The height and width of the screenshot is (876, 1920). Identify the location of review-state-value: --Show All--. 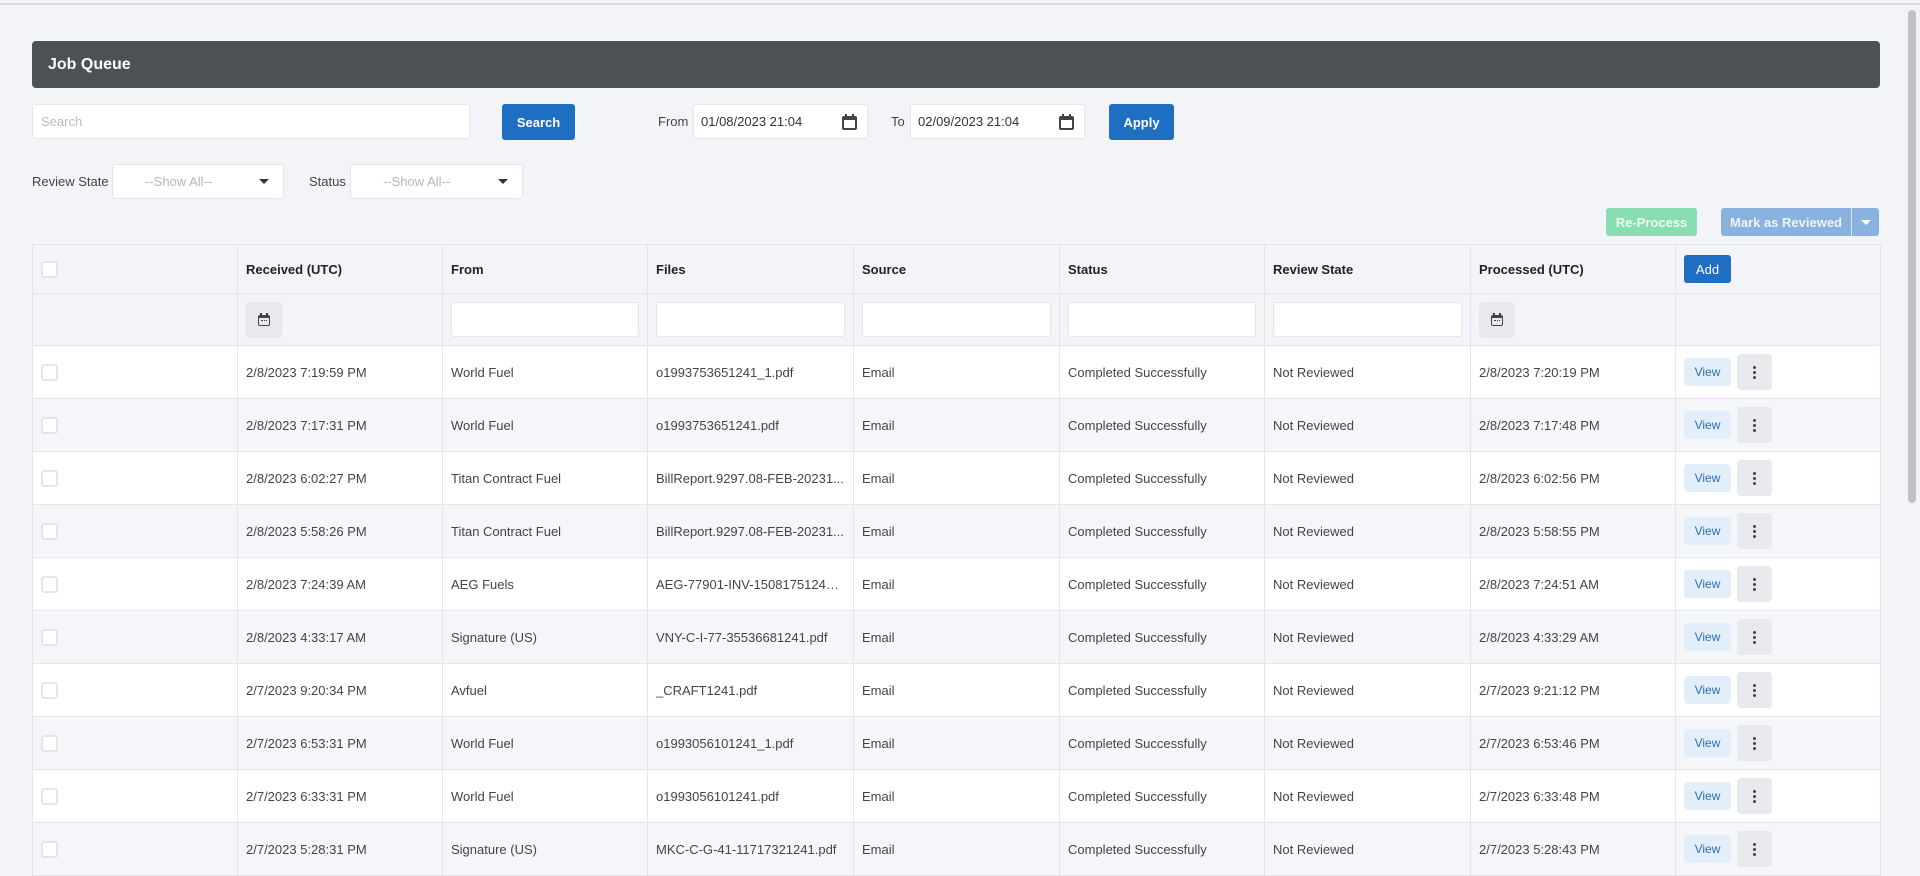
(179, 181).